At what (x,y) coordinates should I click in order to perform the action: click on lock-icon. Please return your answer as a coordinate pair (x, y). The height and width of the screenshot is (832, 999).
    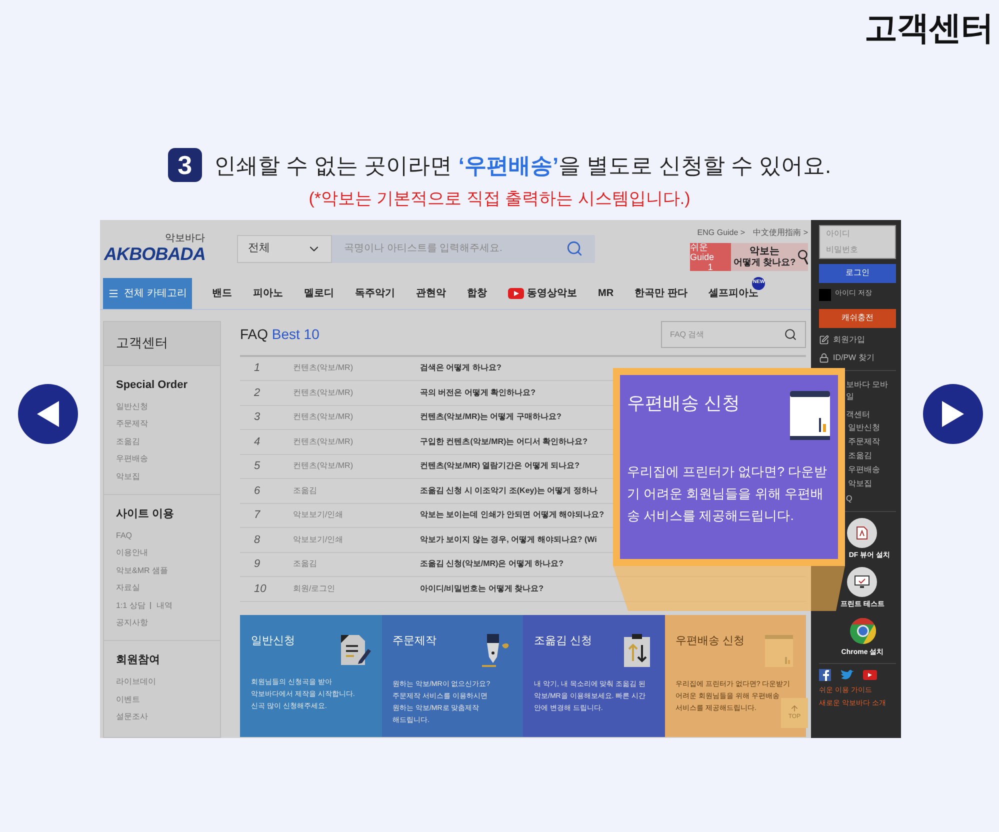
    Looking at the image, I should click on (824, 357).